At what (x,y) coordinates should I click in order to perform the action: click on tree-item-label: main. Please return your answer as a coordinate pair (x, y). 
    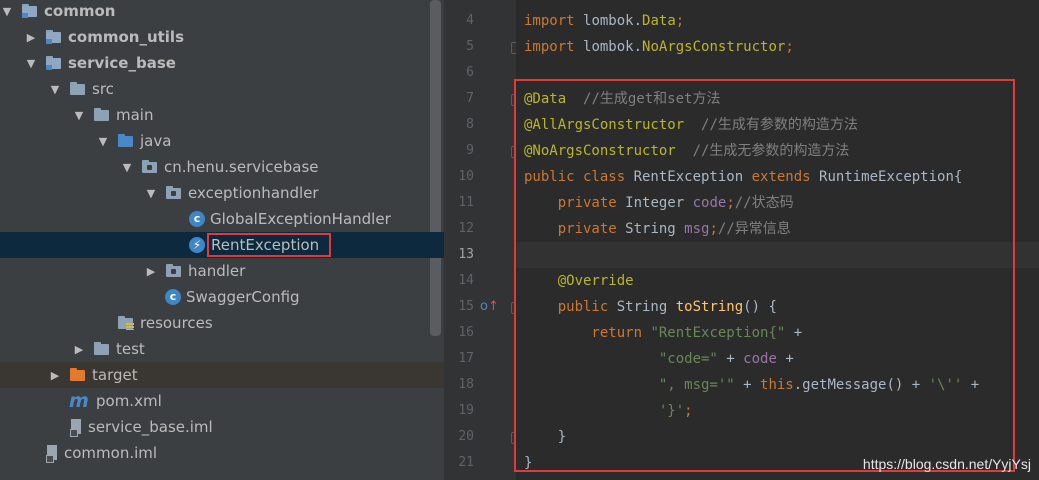
    Looking at the image, I should click on (135, 115).